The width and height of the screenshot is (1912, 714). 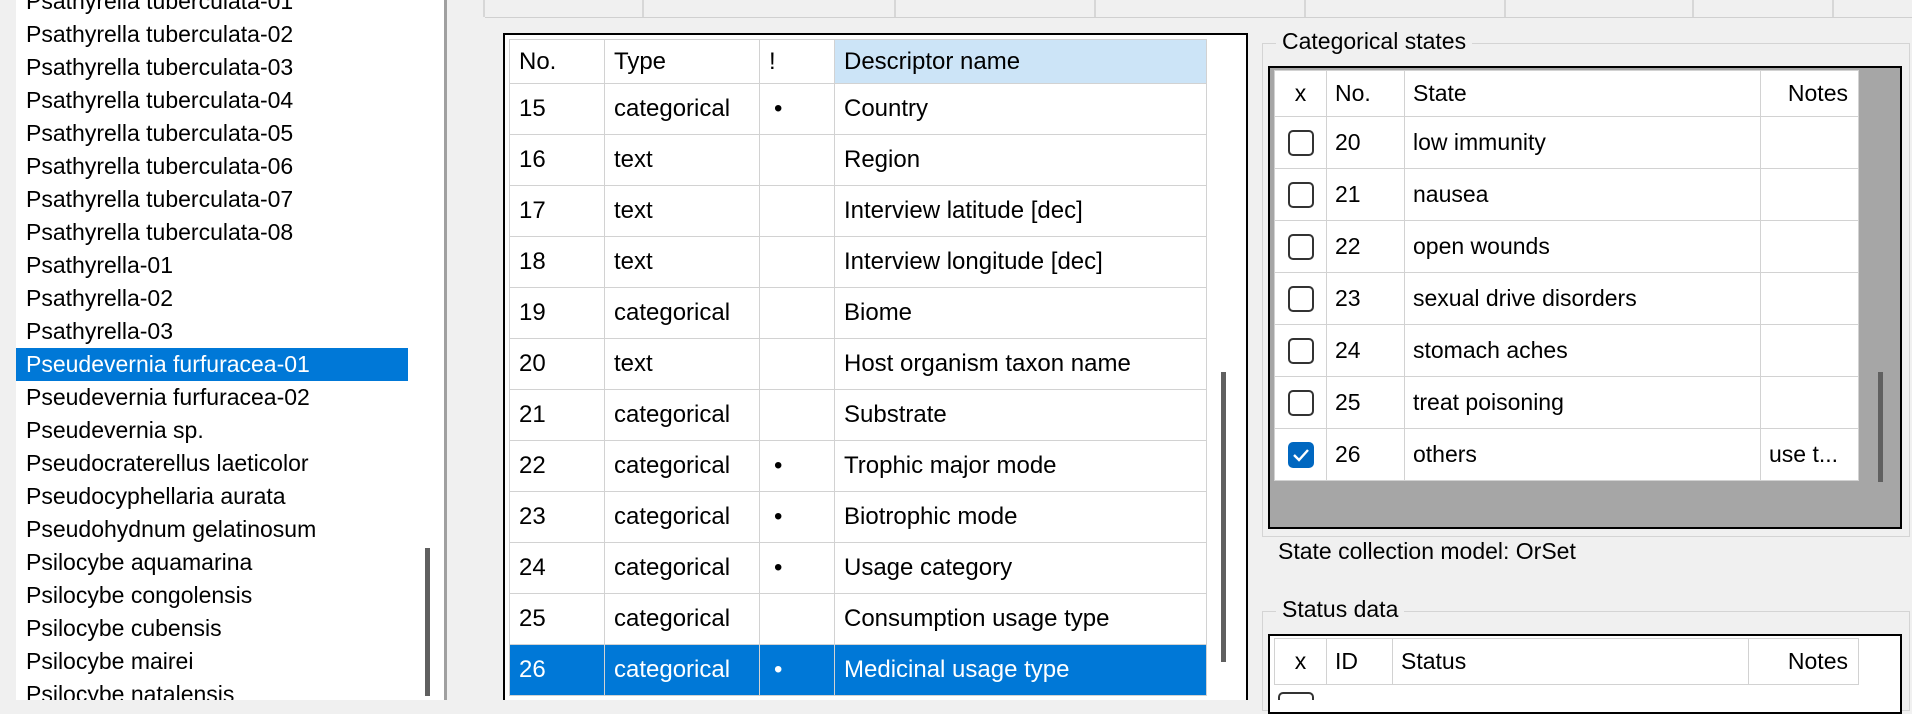 What do you see at coordinates (212, 9) in the screenshot?
I see `taxon-list-item: Psathyrella tuberculata-01` at bounding box center [212, 9].